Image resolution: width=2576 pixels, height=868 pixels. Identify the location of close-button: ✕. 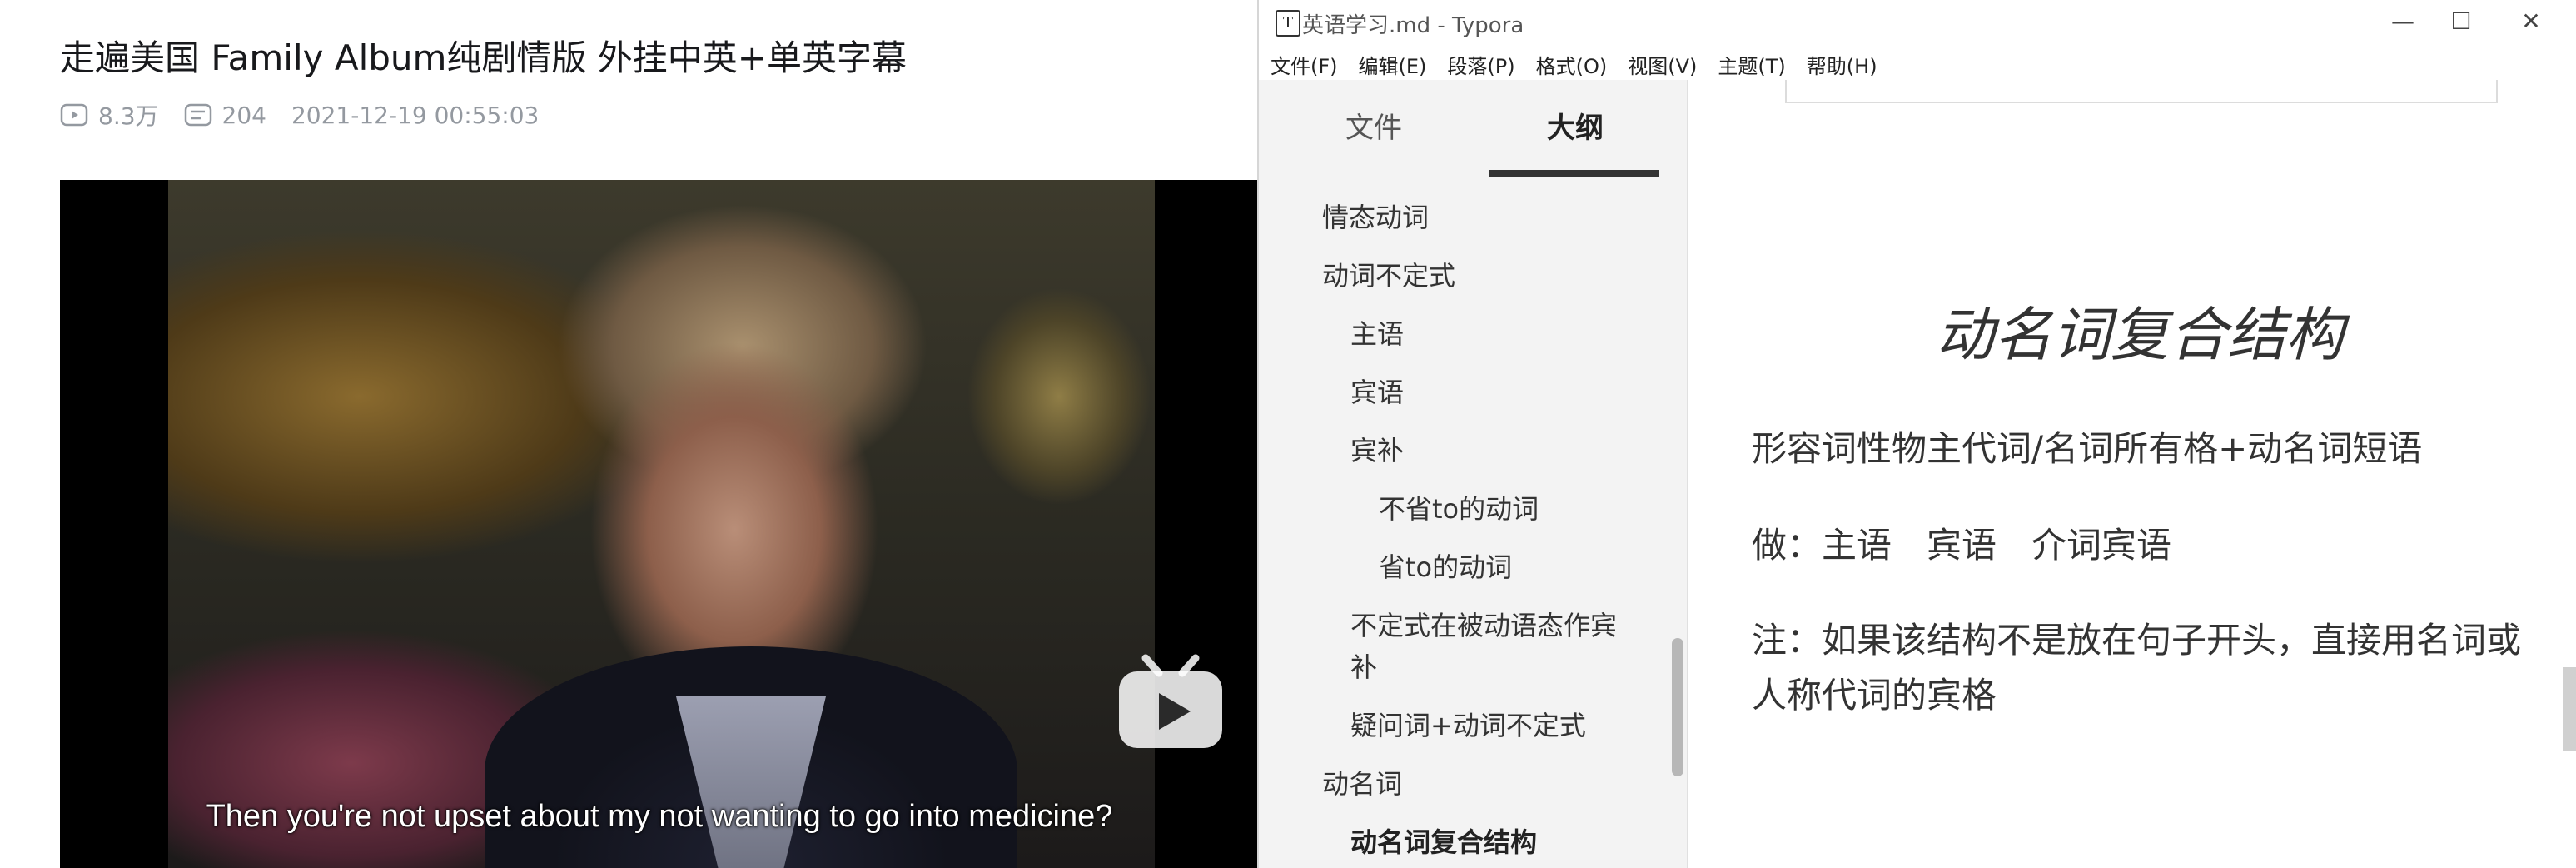
(2531, 22).